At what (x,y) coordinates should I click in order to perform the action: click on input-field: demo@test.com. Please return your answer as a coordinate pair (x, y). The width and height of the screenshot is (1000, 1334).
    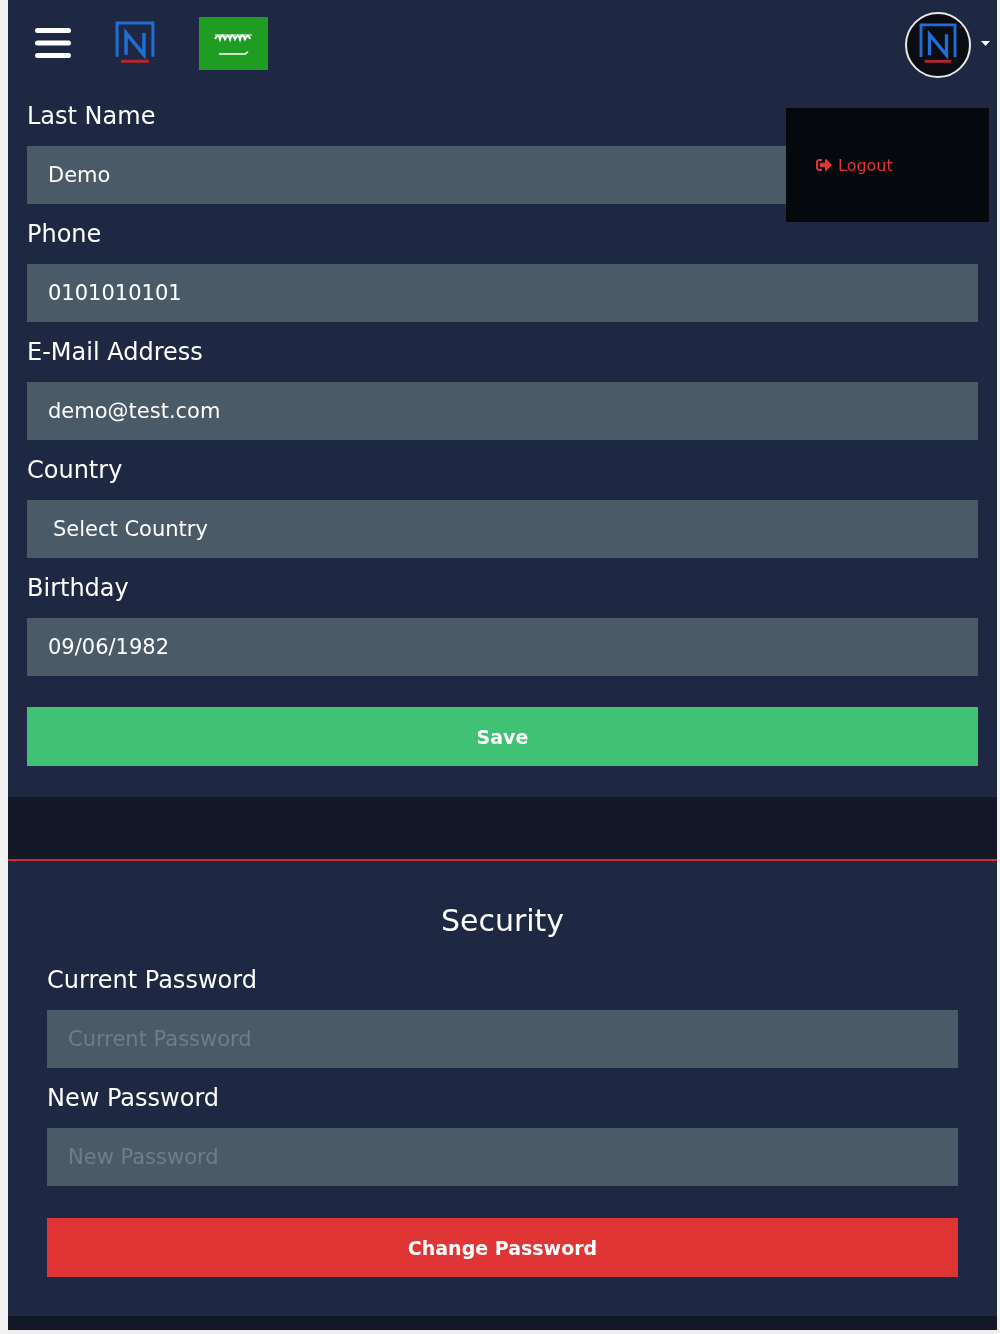
    Looking at the image, I should click on (502, 411).